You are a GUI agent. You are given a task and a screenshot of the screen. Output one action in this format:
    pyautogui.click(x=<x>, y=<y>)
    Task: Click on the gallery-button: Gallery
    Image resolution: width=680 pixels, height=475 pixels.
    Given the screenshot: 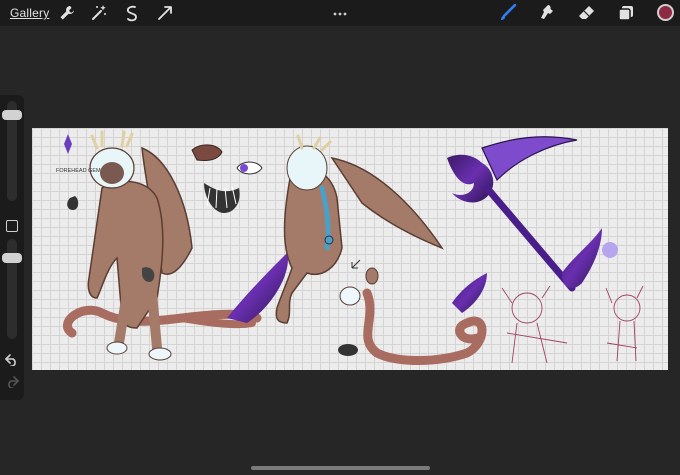 What is the action you would take?
    pyautogui.click(x=29, y=13)
    